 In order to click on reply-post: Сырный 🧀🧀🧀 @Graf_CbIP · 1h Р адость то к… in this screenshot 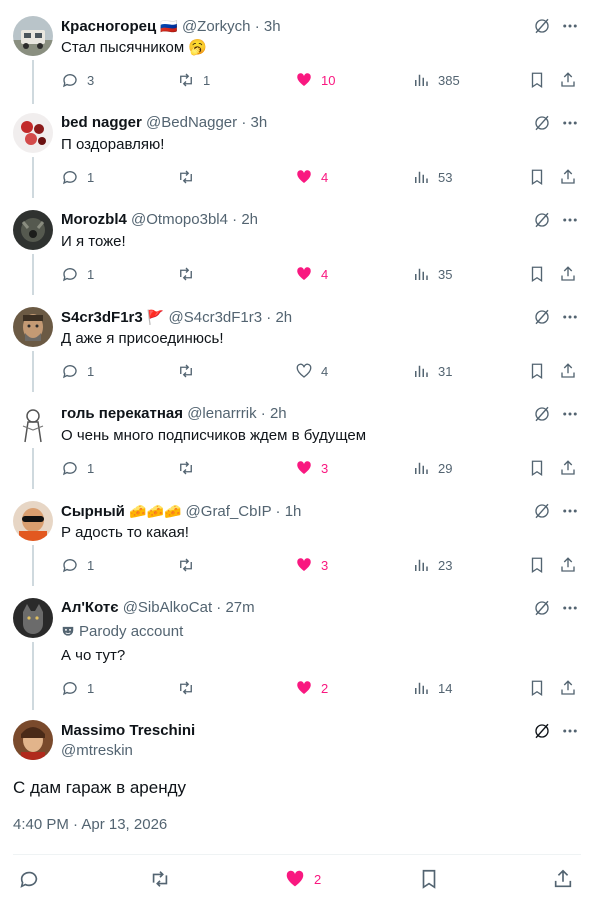, I will do `click(298, 535)`.